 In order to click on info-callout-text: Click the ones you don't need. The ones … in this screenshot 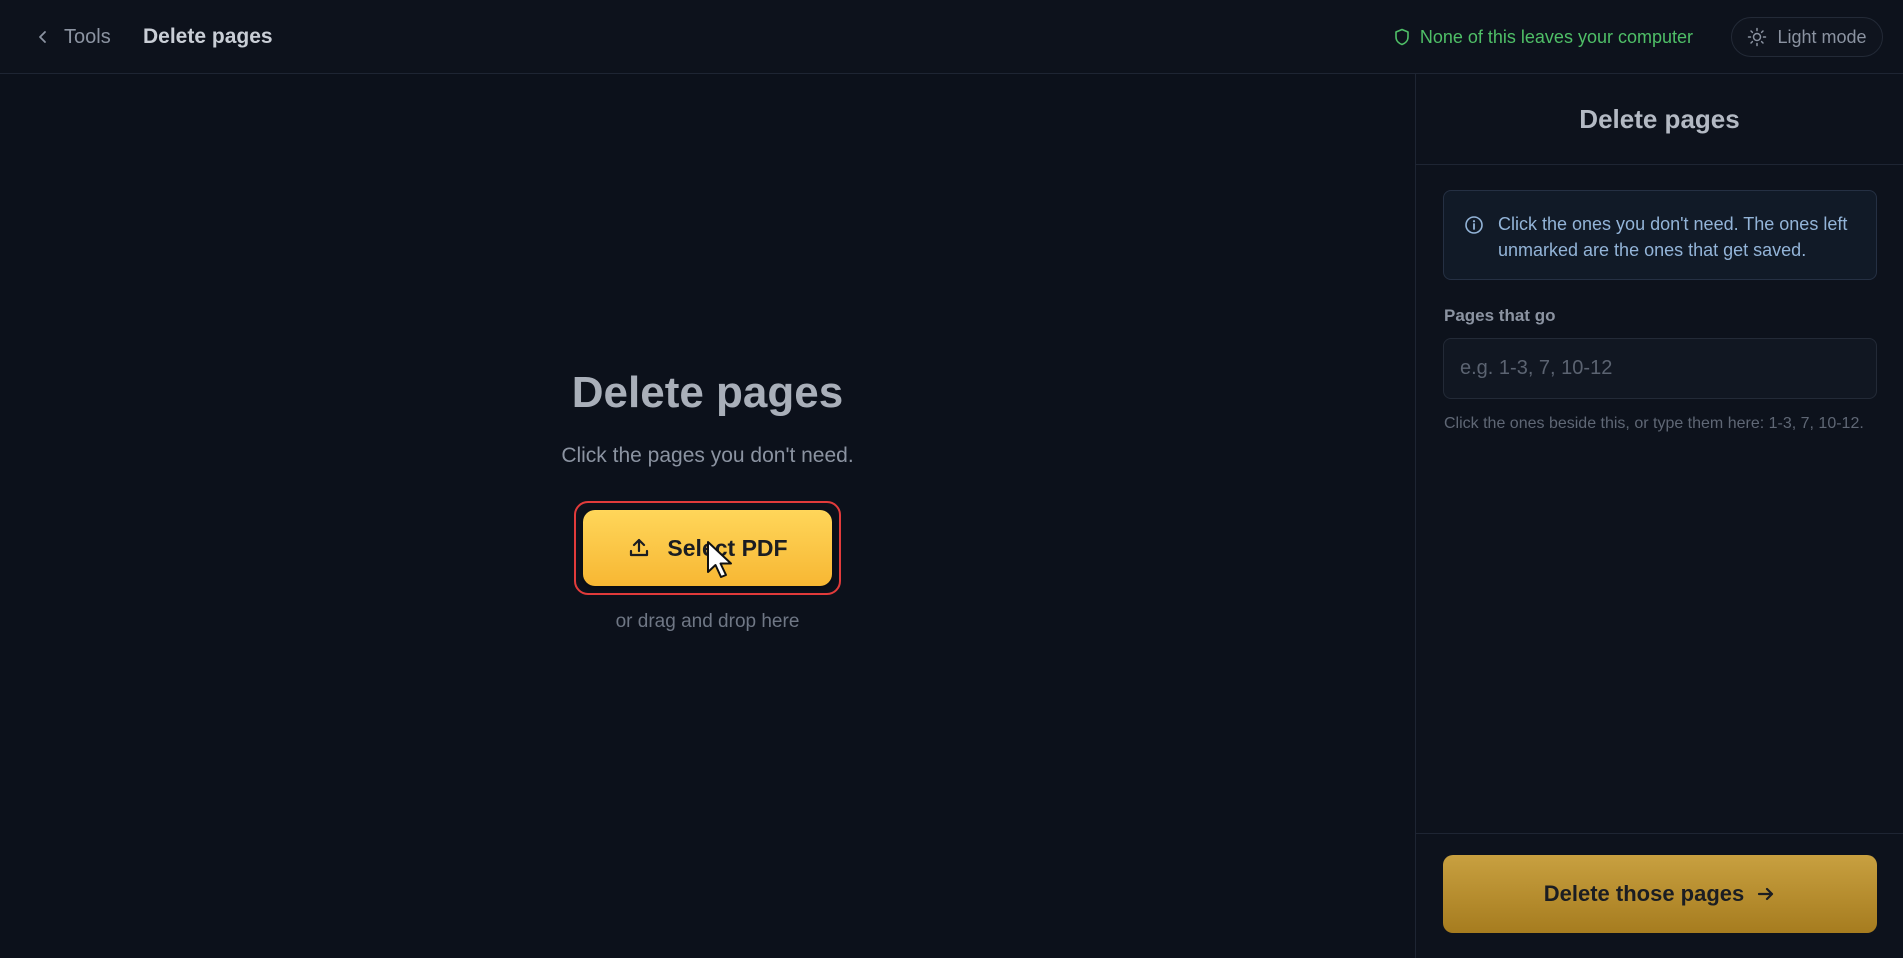, I will do `click(1673, 237)`.